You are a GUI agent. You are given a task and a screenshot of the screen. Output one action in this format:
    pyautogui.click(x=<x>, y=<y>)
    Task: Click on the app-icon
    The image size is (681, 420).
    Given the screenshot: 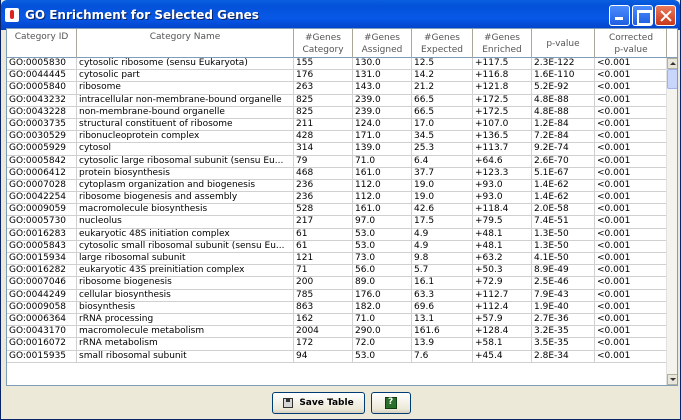 What is the action you would take?
    pyautogui.click(x=12, y=15)
    